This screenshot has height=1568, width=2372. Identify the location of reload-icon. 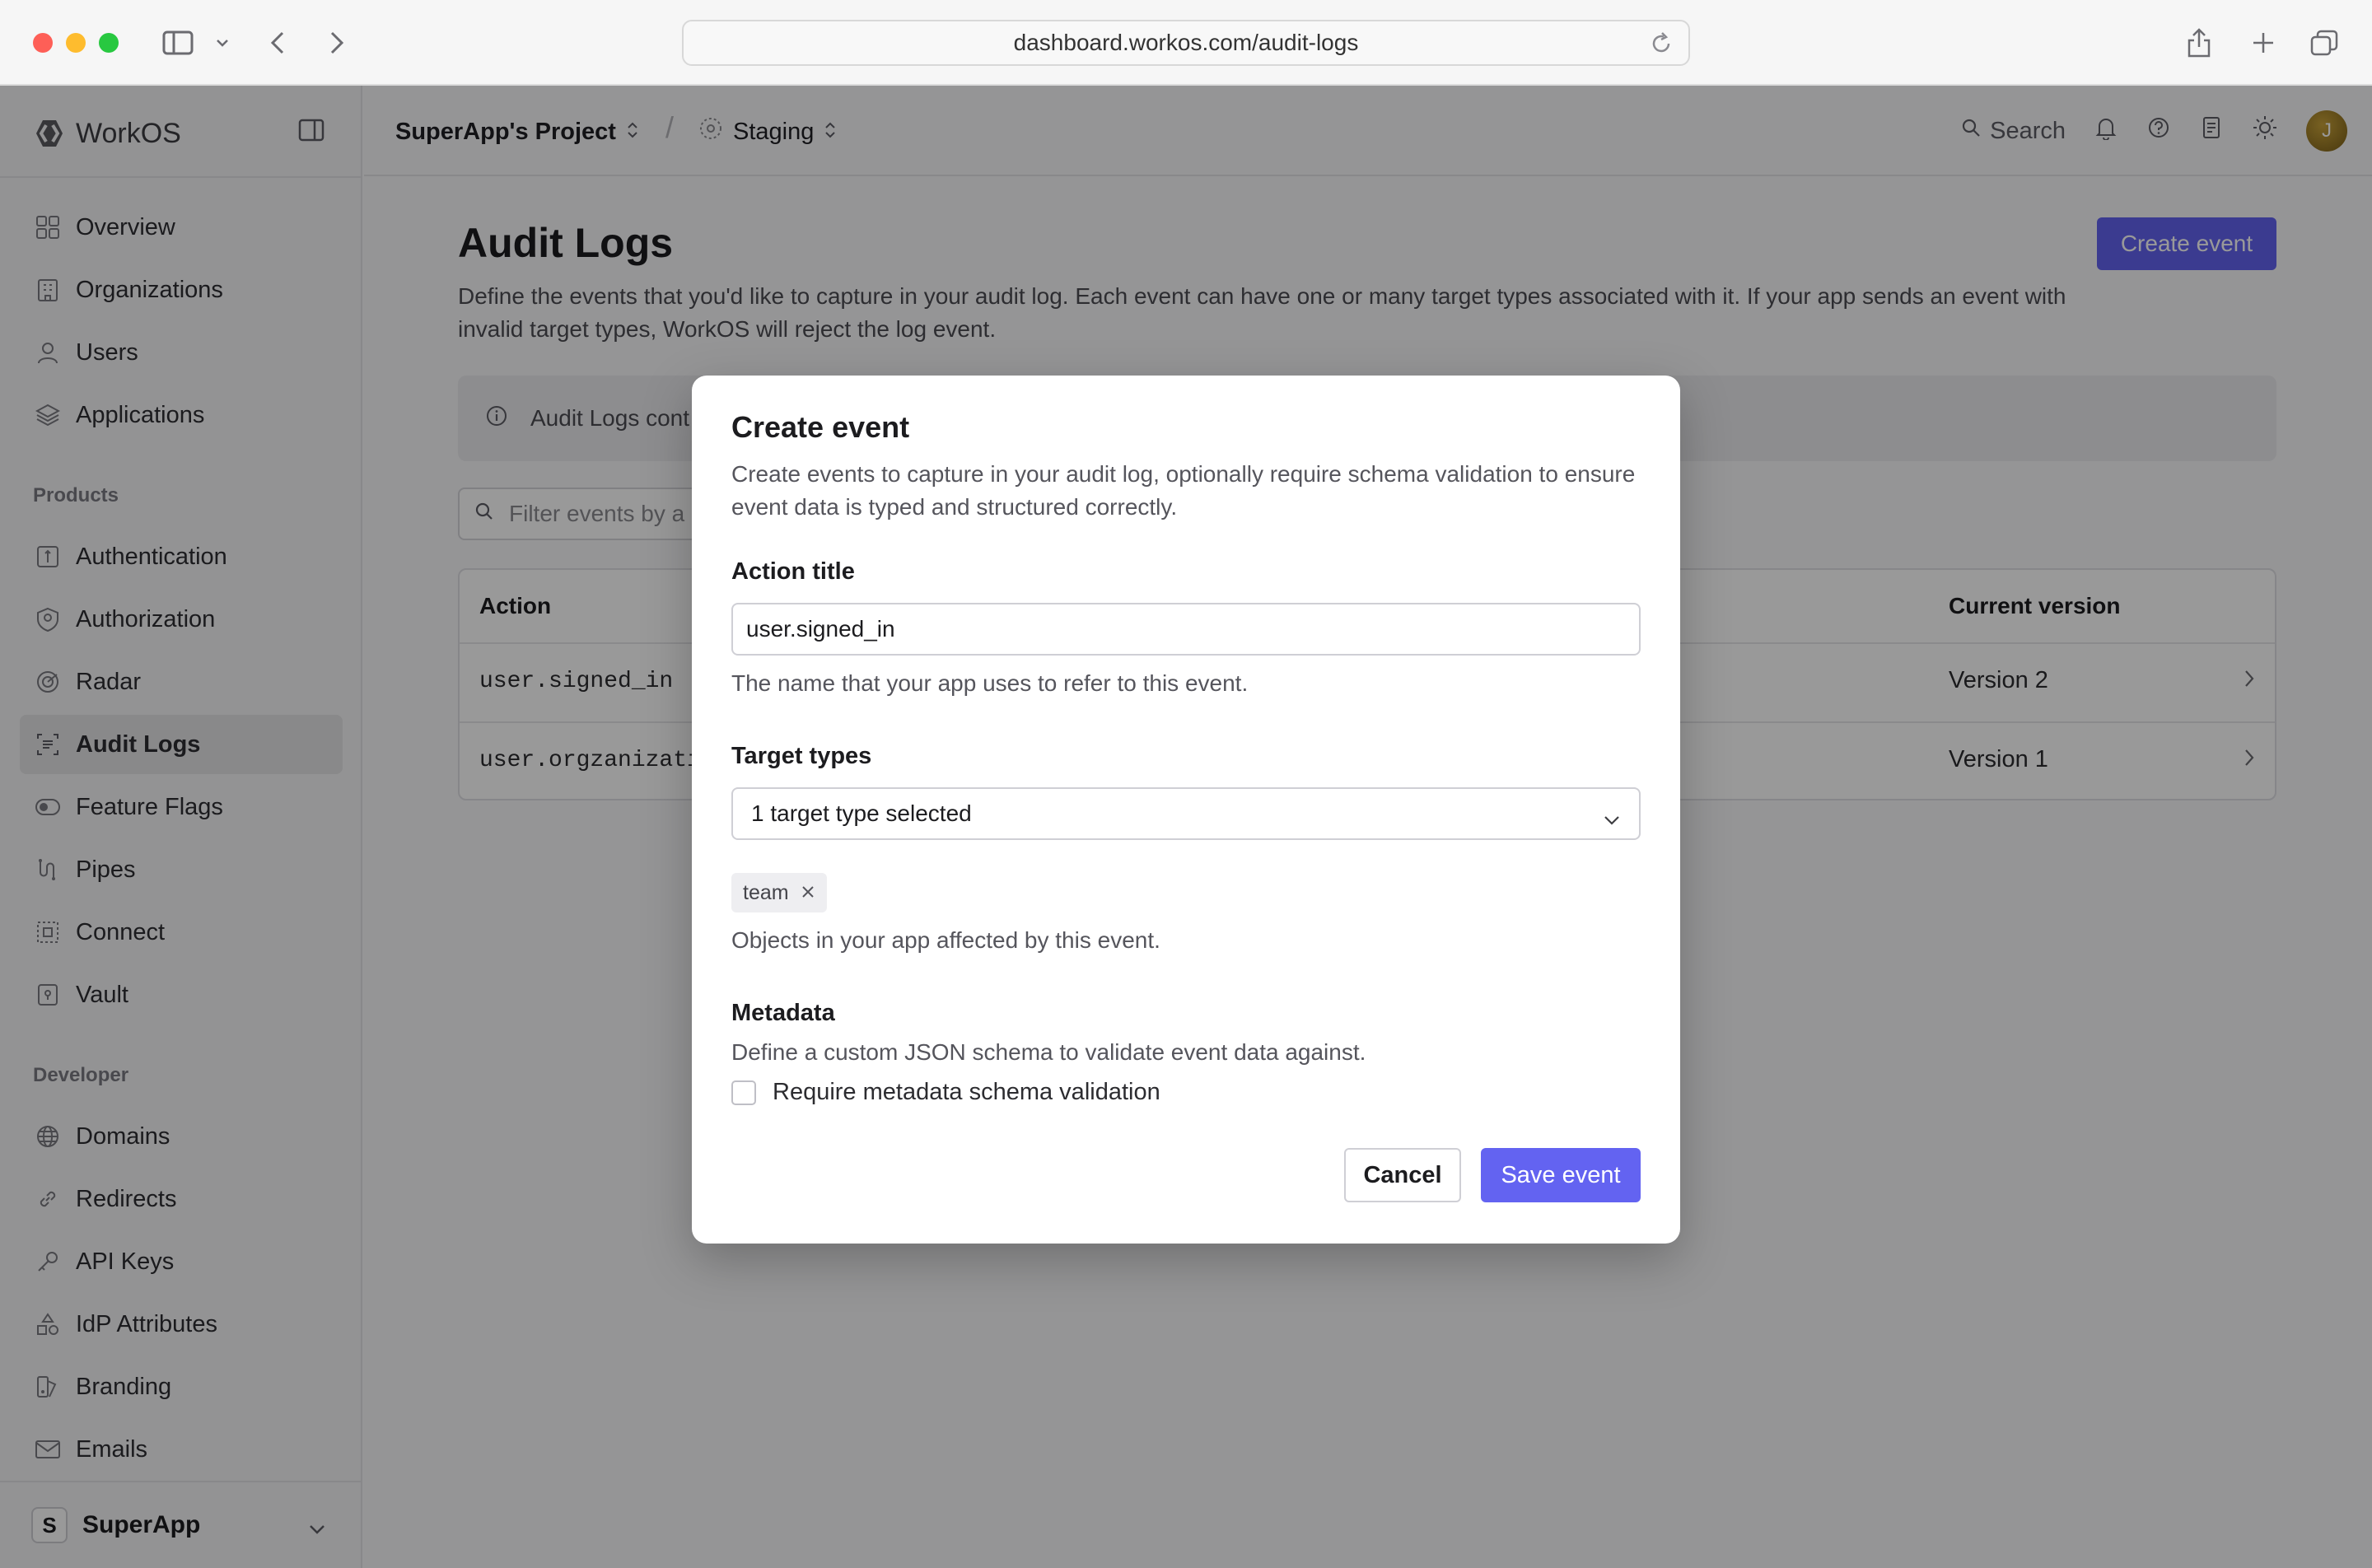
(1661, 46).